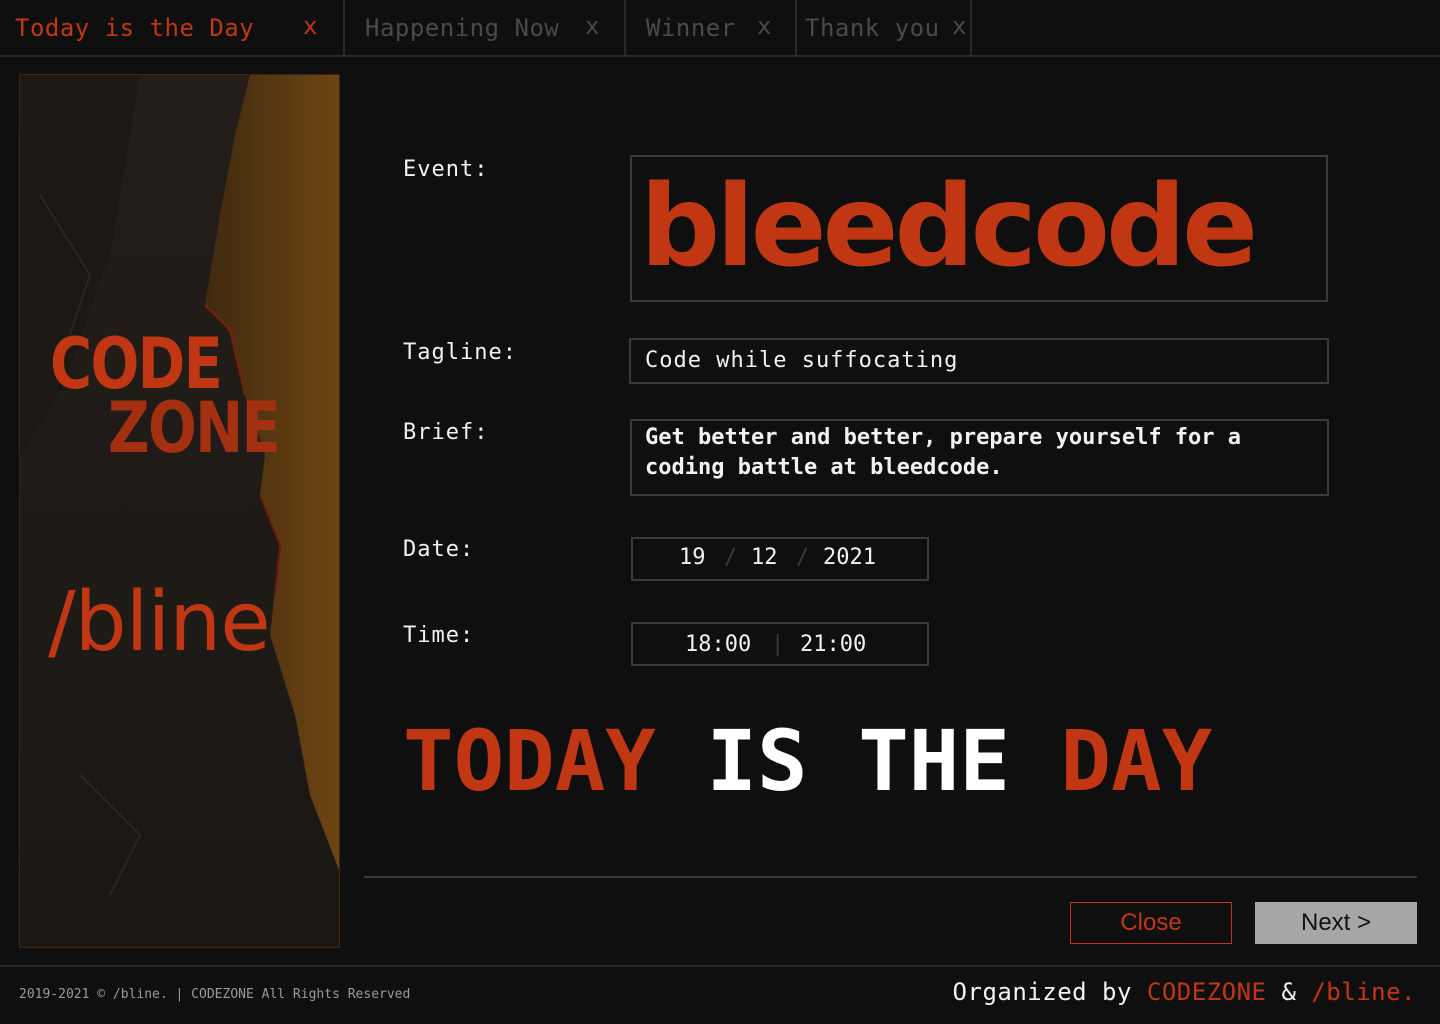  What do you see at coordinates (849, 557) in the screenshot?
I see `date-year: 2021` at bounding box center [849, 557].